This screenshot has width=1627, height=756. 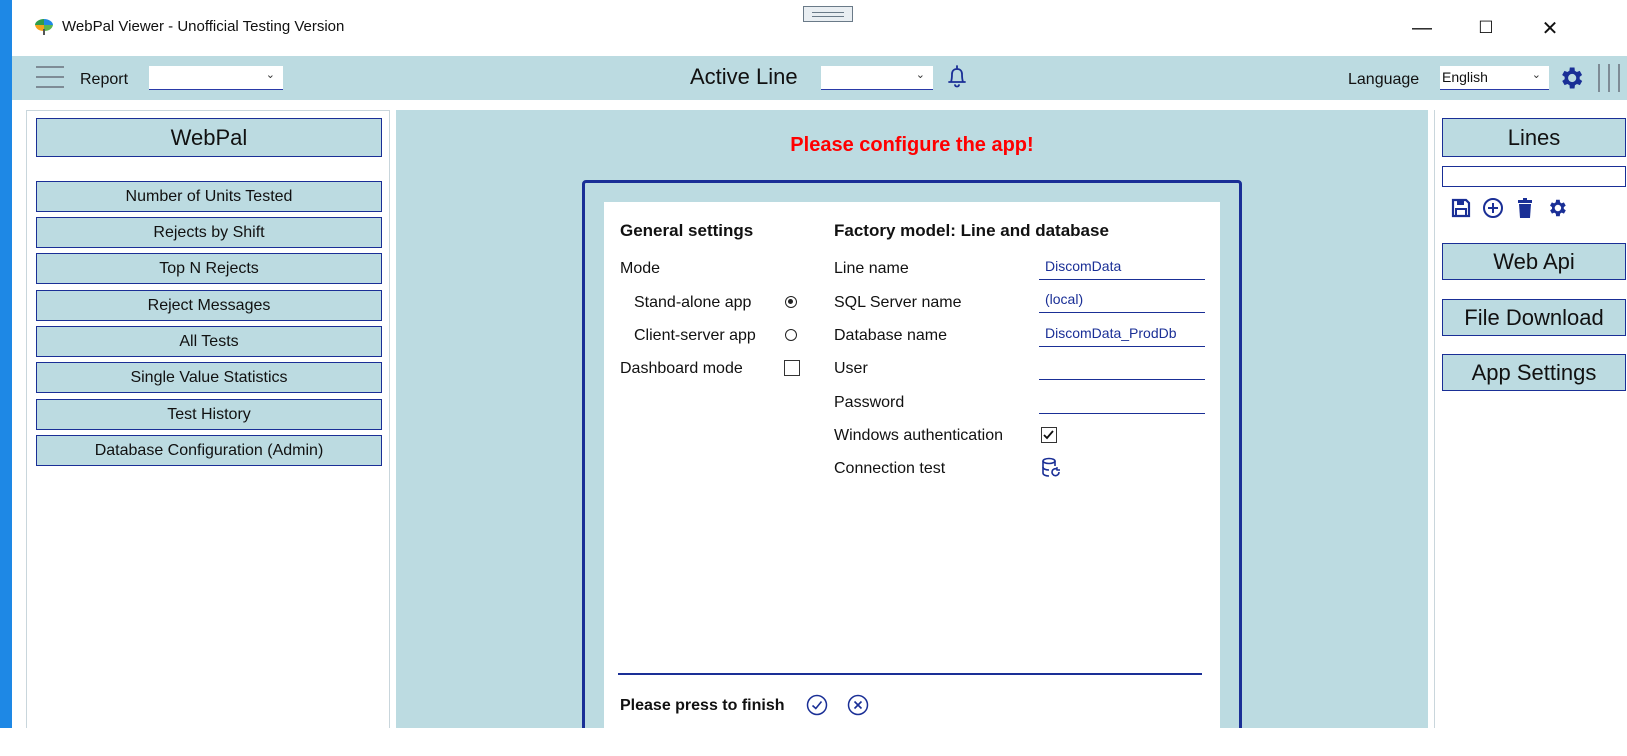 What do you see at coordinates (890, 468) in the screenshot?
I see `connection-test-label: Connection test` at bounding box center [890, 468].